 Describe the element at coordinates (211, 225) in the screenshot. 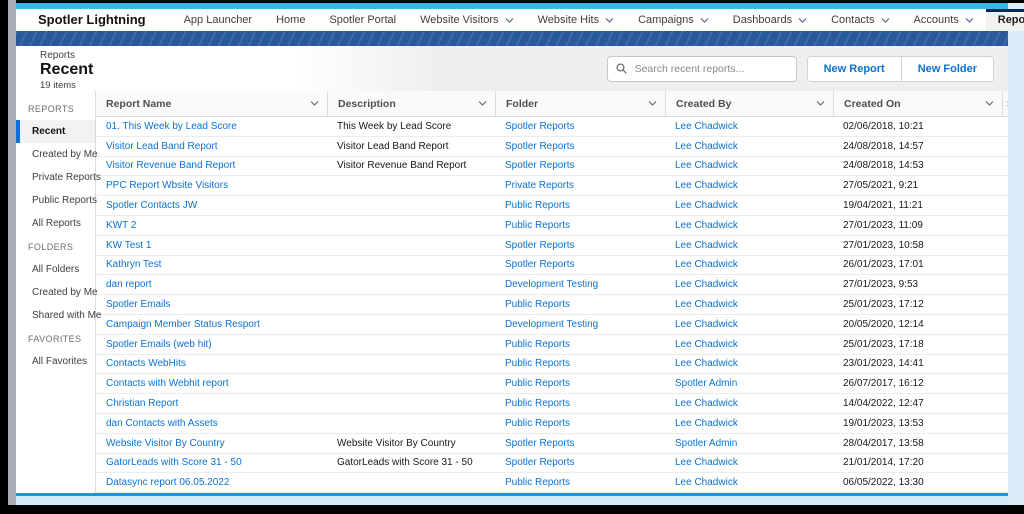

I see `report-name-cell: KWT 2` at that location.